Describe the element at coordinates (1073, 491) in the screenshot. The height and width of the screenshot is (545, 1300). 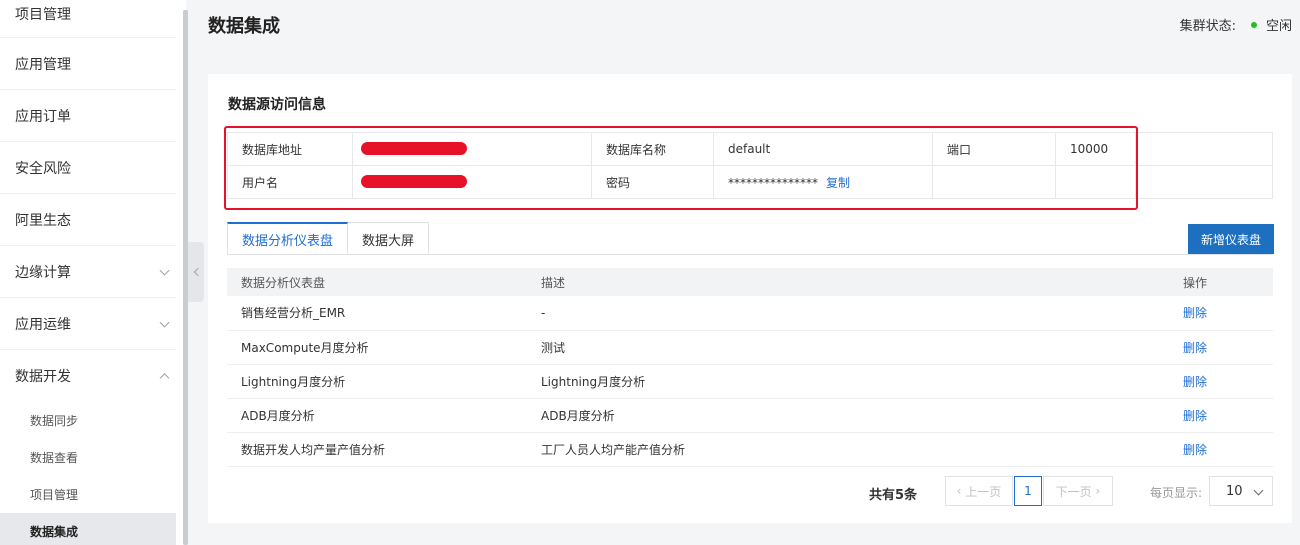
I see `next-page-label: 下一页` at that location.